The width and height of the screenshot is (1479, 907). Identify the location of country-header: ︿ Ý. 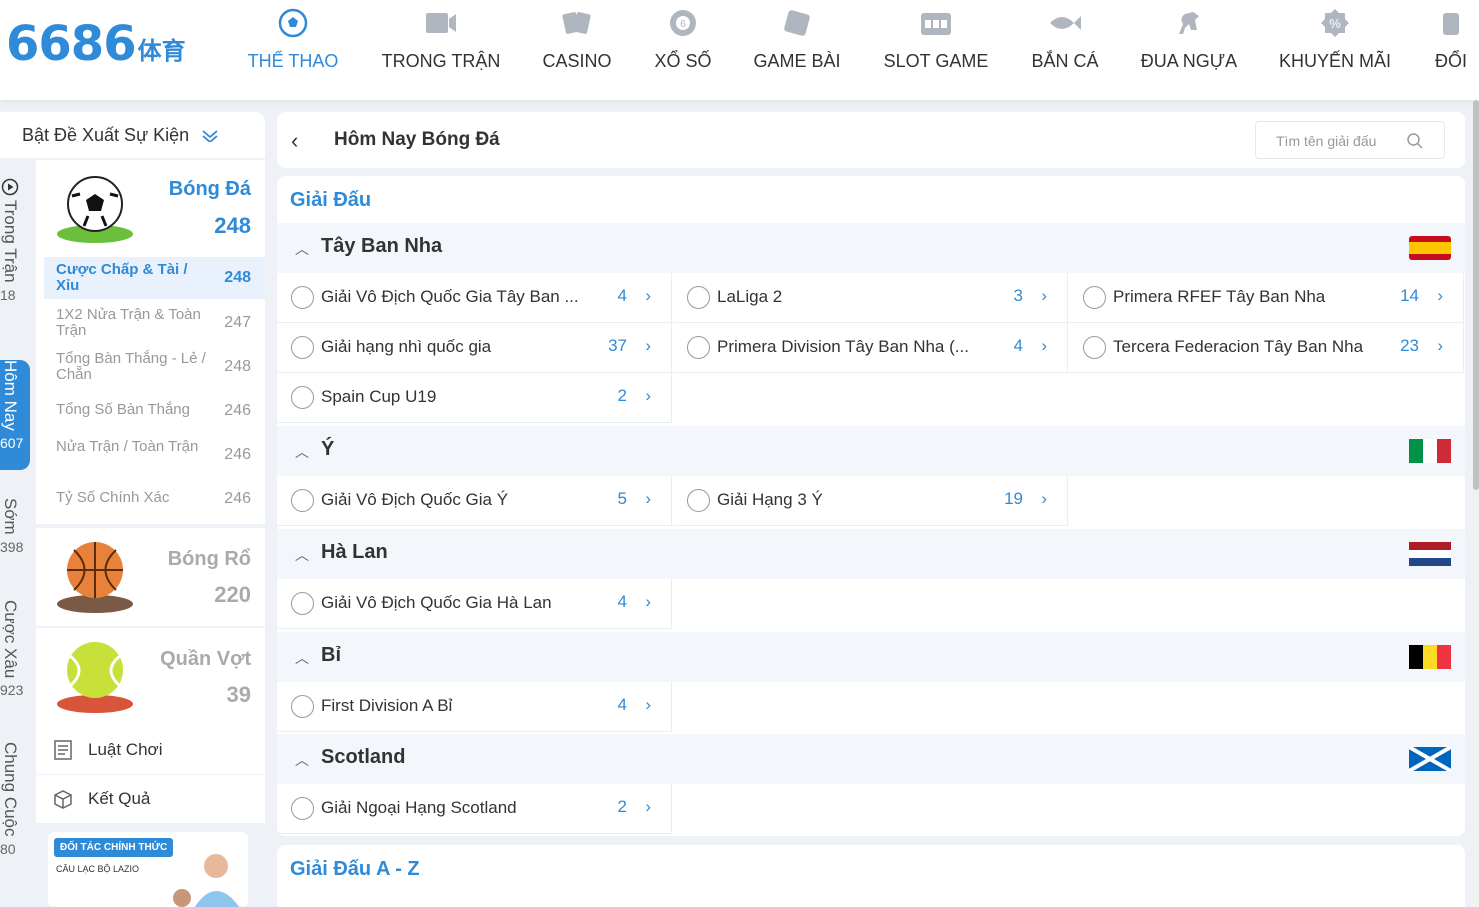
(871, 451).